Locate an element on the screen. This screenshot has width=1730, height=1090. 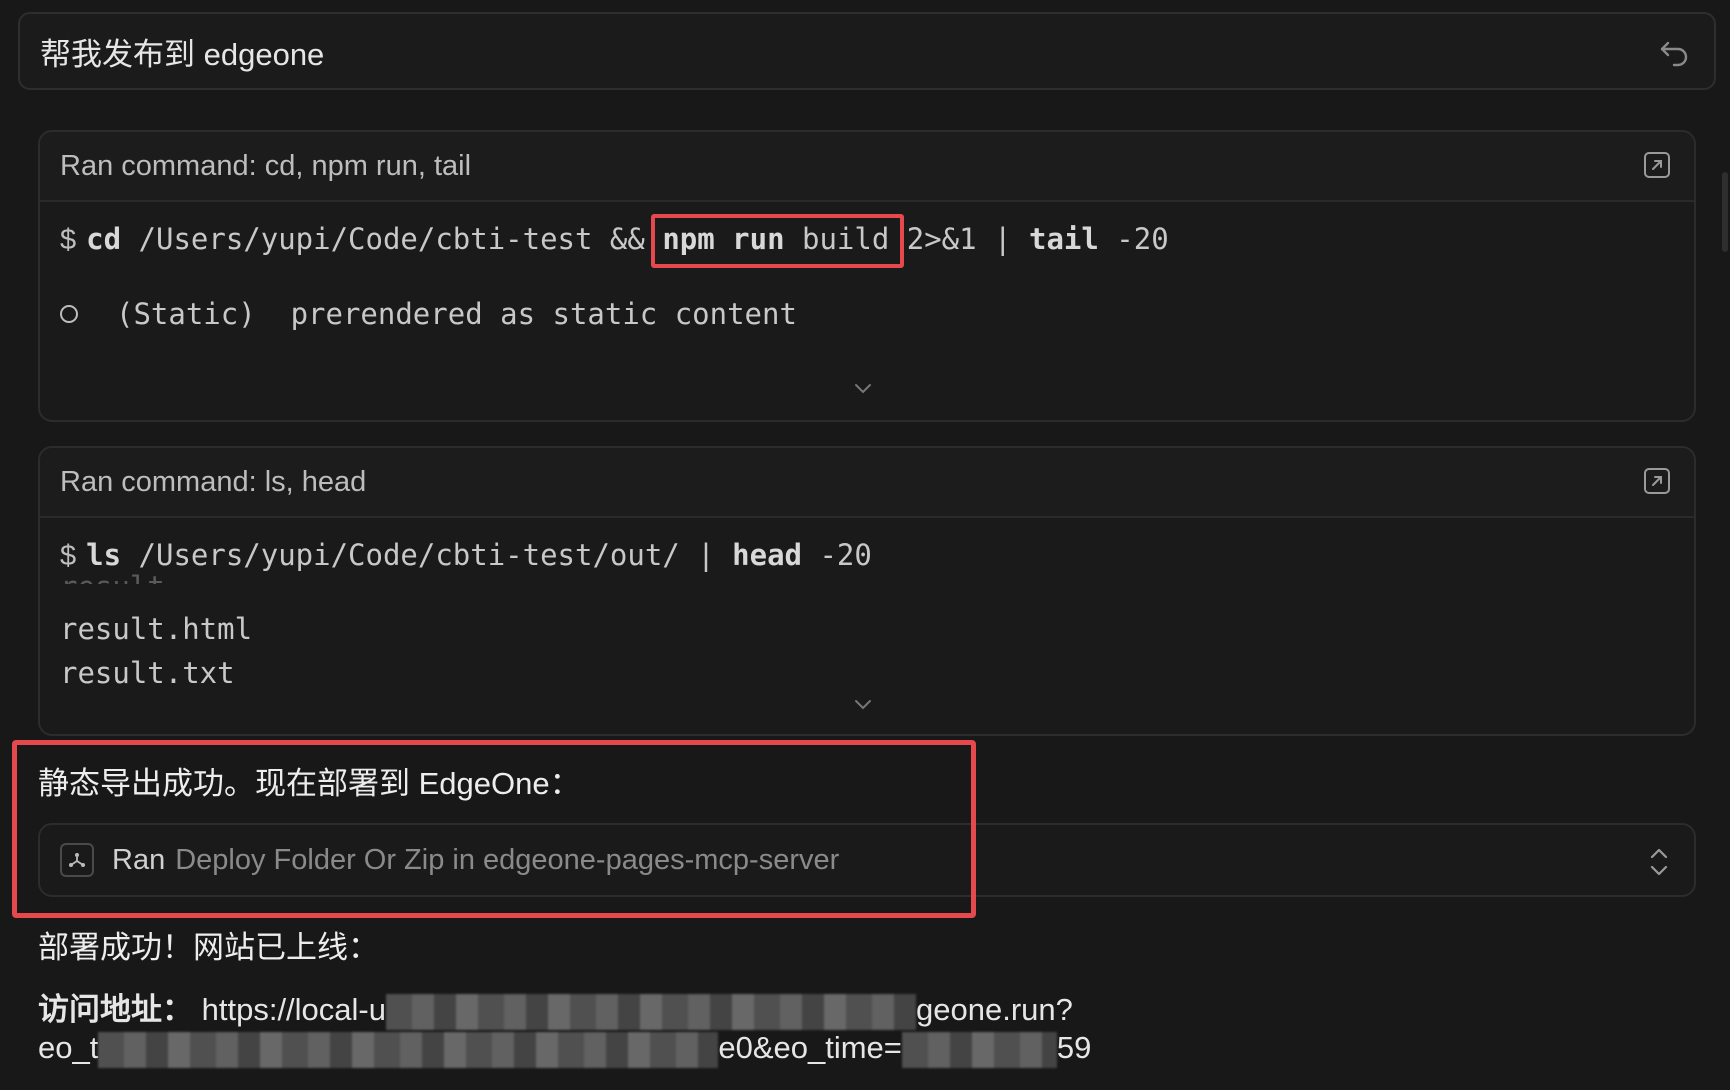
url-text: eo_t is located at coordinates (68, 1047).